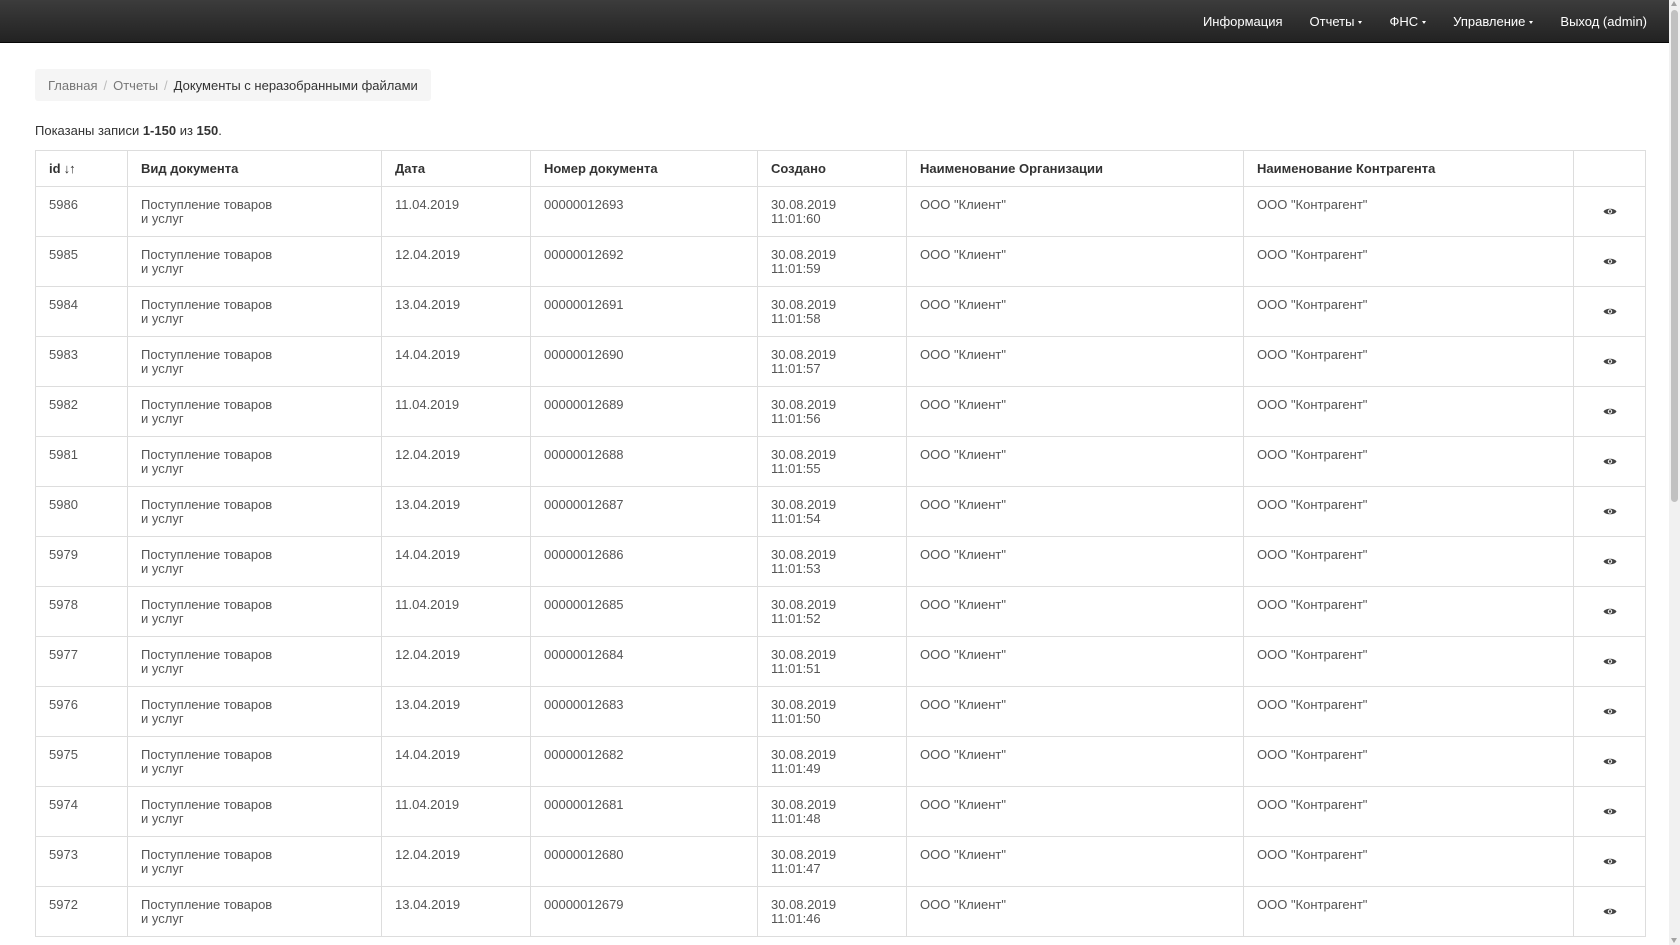  What do you see at coordinates (796, 868) in the screenshot?
I see `created-time: 11:01:47` at bounding box center [796, 868].